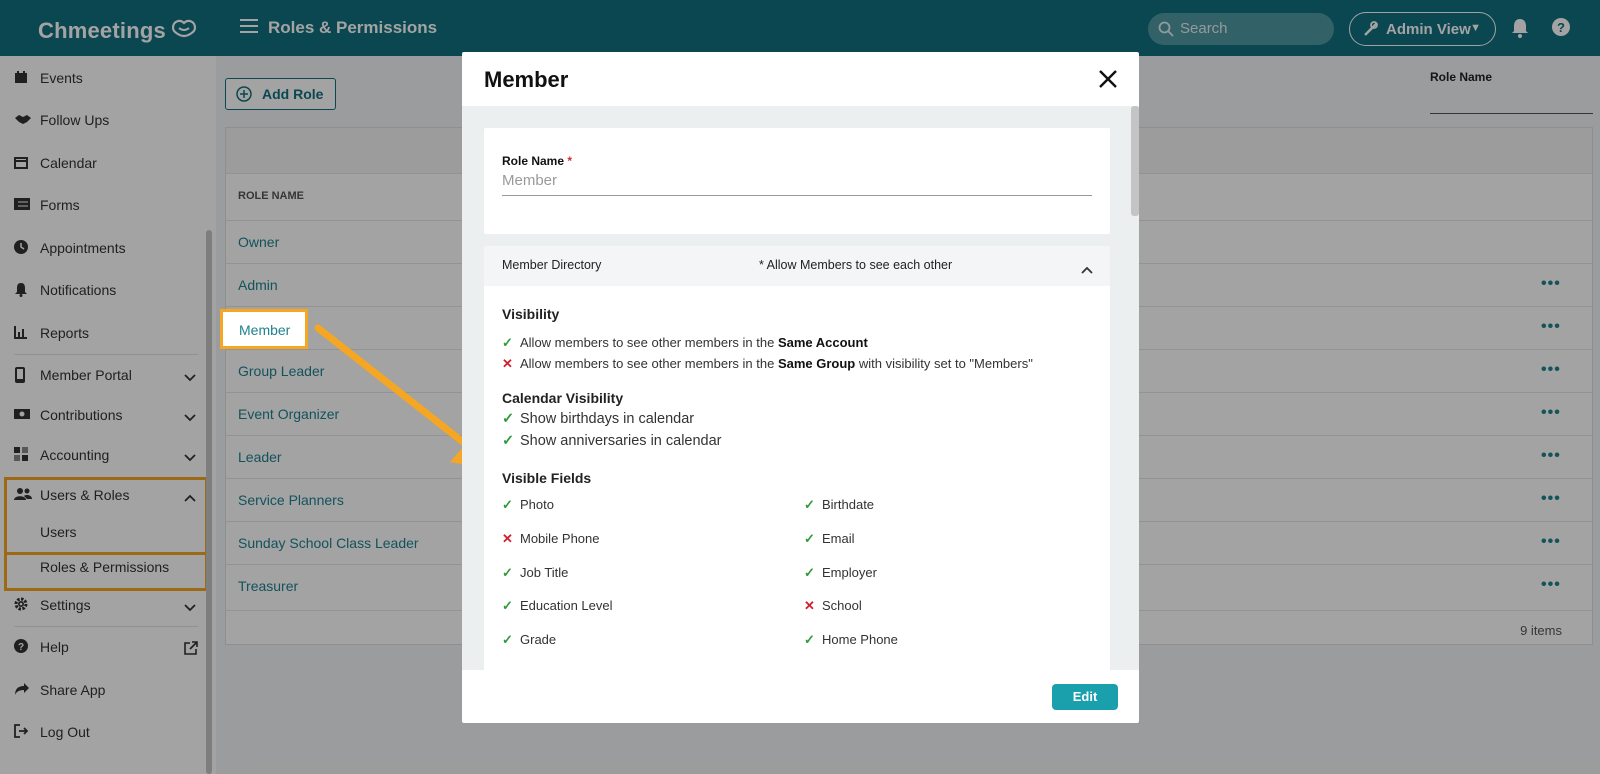 The width and height of the screenshot is (1600, 774). What do you see at coordinates (552, 265) in the screenshot?
I see `member-directory-title: Member Directory` at bounding box center [552, 265].